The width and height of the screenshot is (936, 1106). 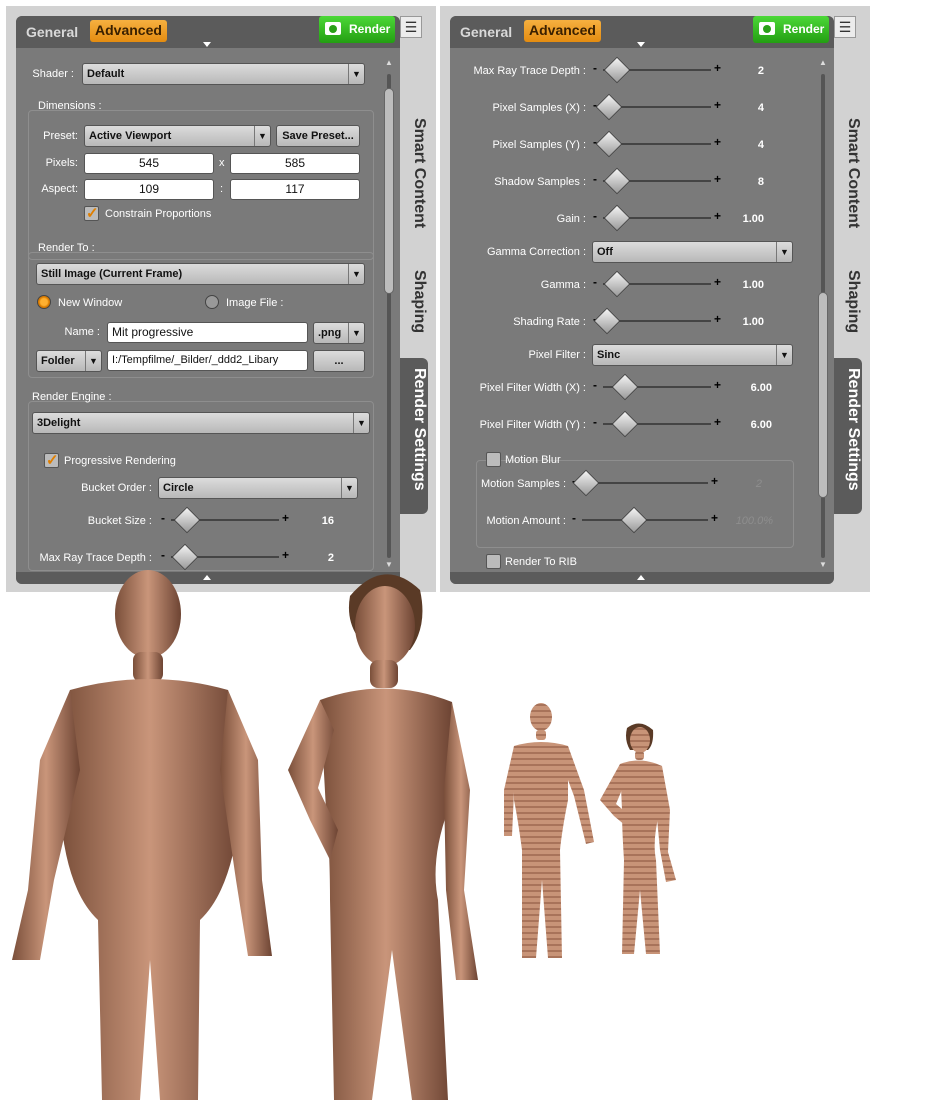 I want to click on gamma-slider: - +, so click(x=657, y=284).